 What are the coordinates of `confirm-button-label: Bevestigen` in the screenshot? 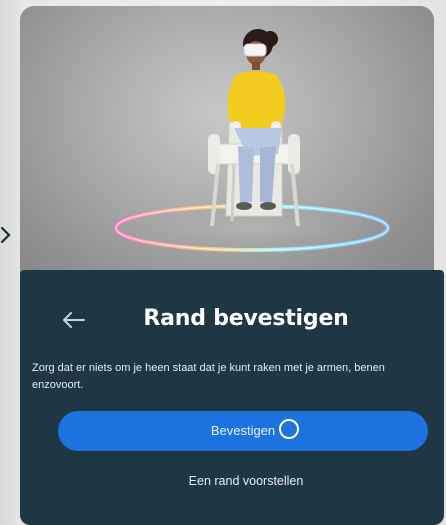 It's located at (243, 430).